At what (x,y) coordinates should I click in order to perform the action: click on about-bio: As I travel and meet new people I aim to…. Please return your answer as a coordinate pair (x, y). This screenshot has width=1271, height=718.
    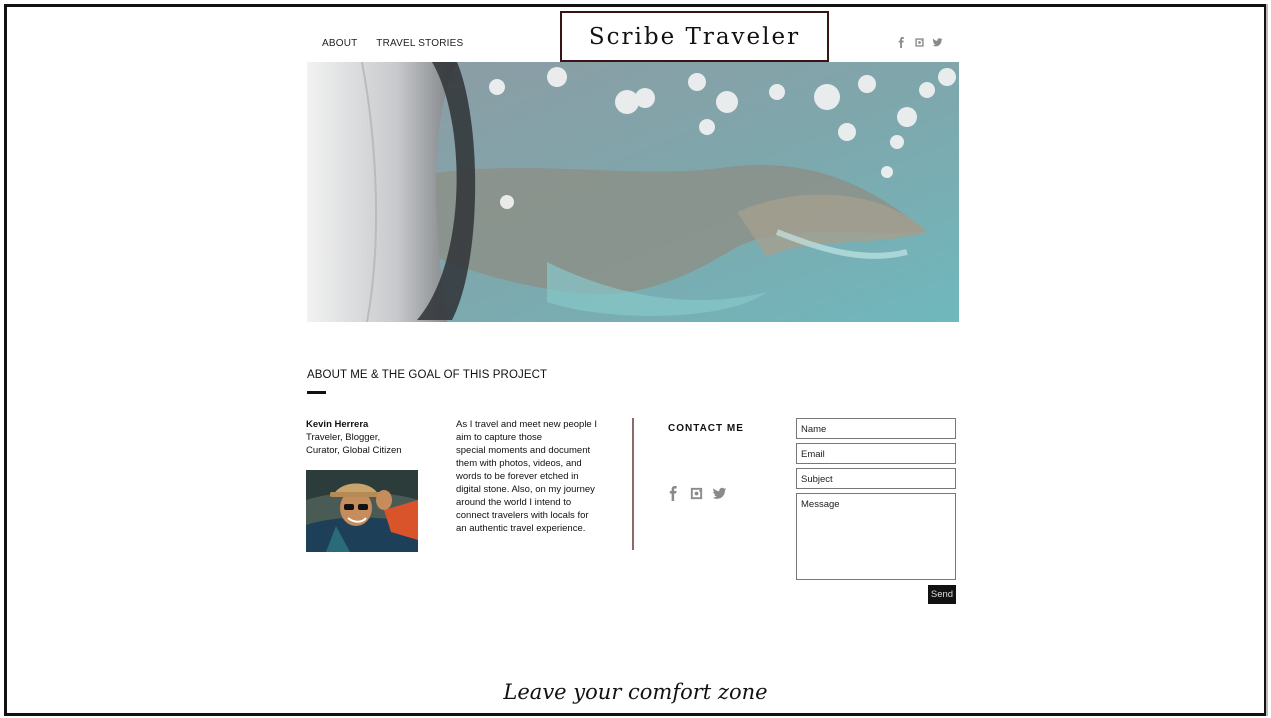
    Looking at the image, I should click on (531, 476).